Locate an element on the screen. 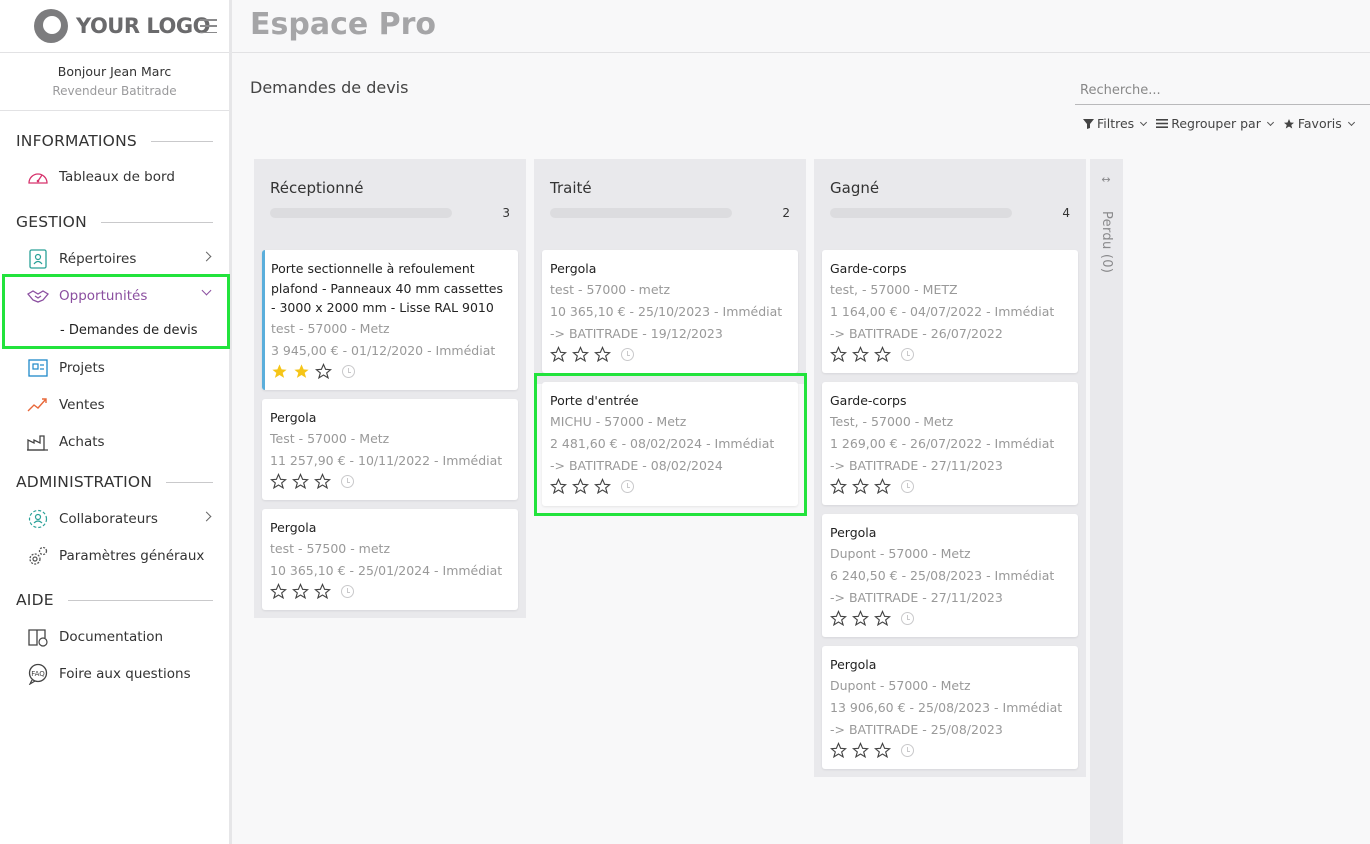 The image size is (1370, 844). user-greeting: Bonjour Jean Marc is located at coordinates (114, 71).